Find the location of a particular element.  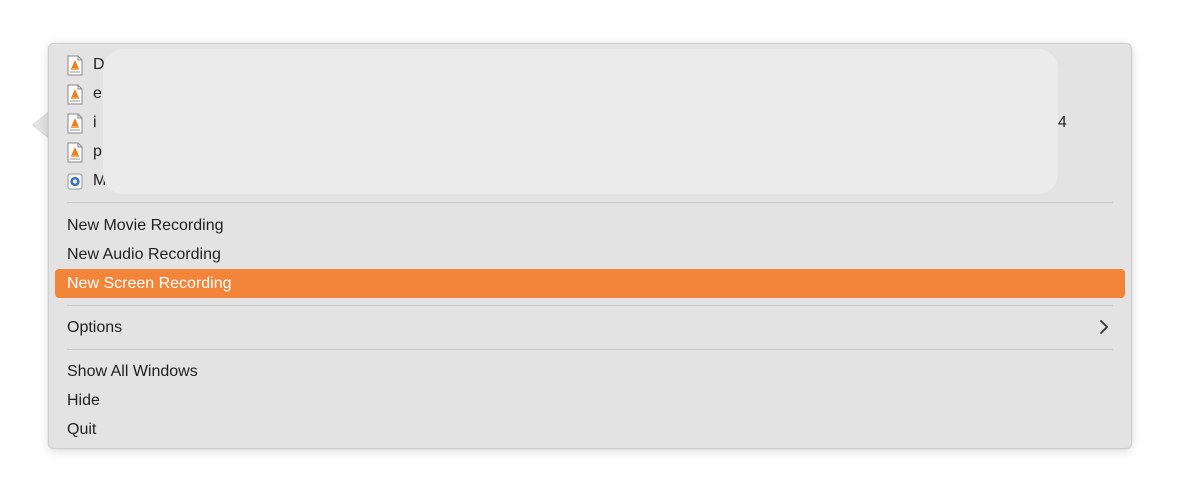

menu-item-label: Hide is located at coordinates (83, 400).